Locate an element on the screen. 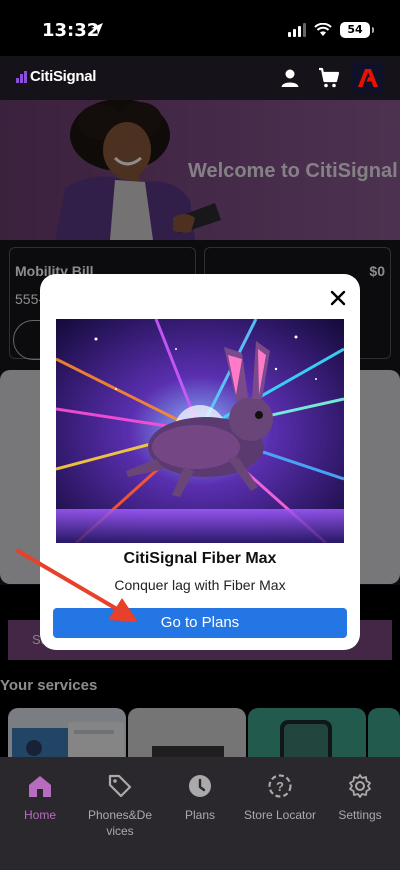 Image resolution: width=400 pixels, height=870 pixels. location-question-icon: ? is located at coordinates (280, 786).